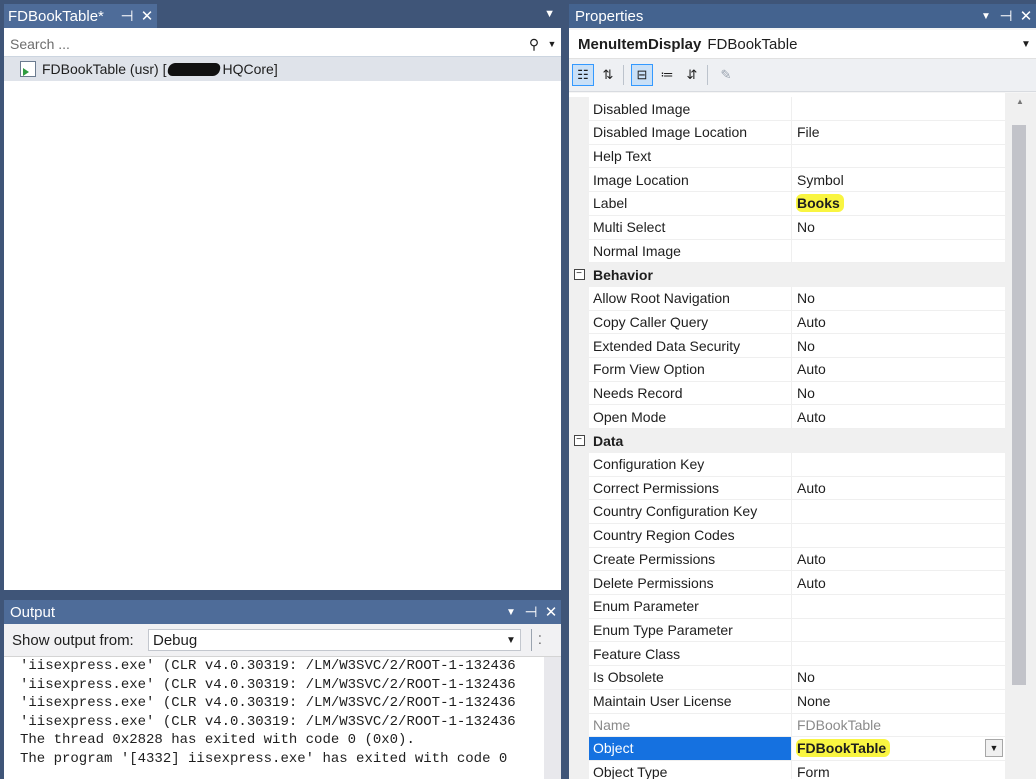 This screenshot has width=1036, height=779. I want to click on property-row: Needs Record No, so click(787, 393).